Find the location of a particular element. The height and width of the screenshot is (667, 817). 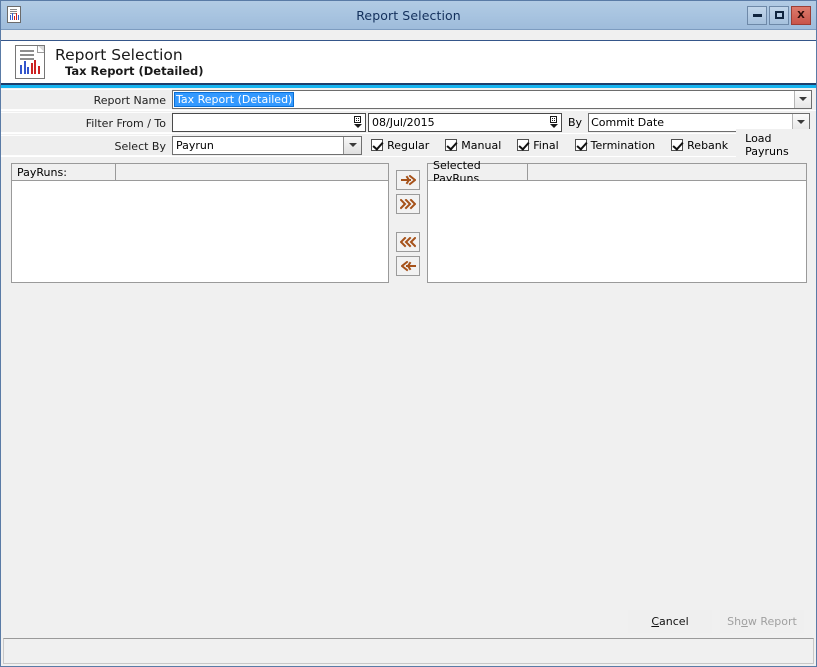

filter-from-date is located at coordinates (269, 122).